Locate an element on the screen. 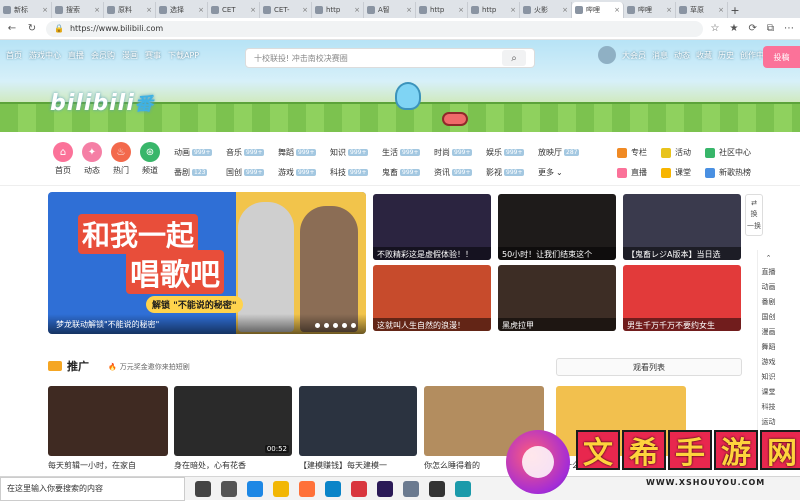  top-nav-link: 首页 is located at coordinates (14, 55).